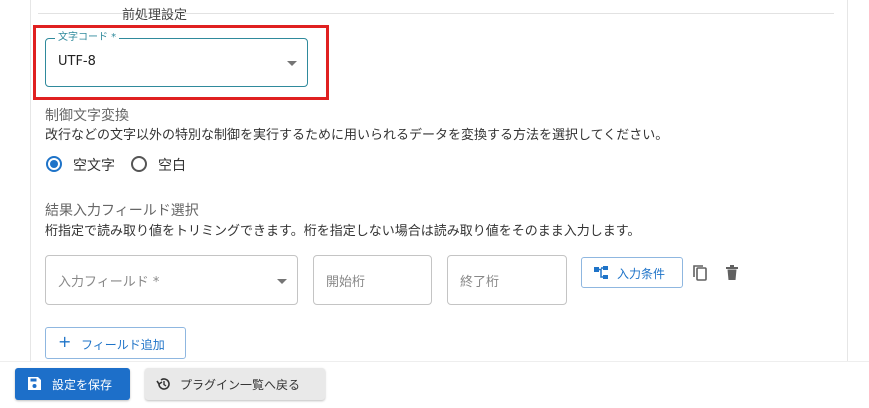  What do you see at coordinates (172, 165) in the screenshot?
I see `radio-space-label: 空白` at bounding box center [172, 165].